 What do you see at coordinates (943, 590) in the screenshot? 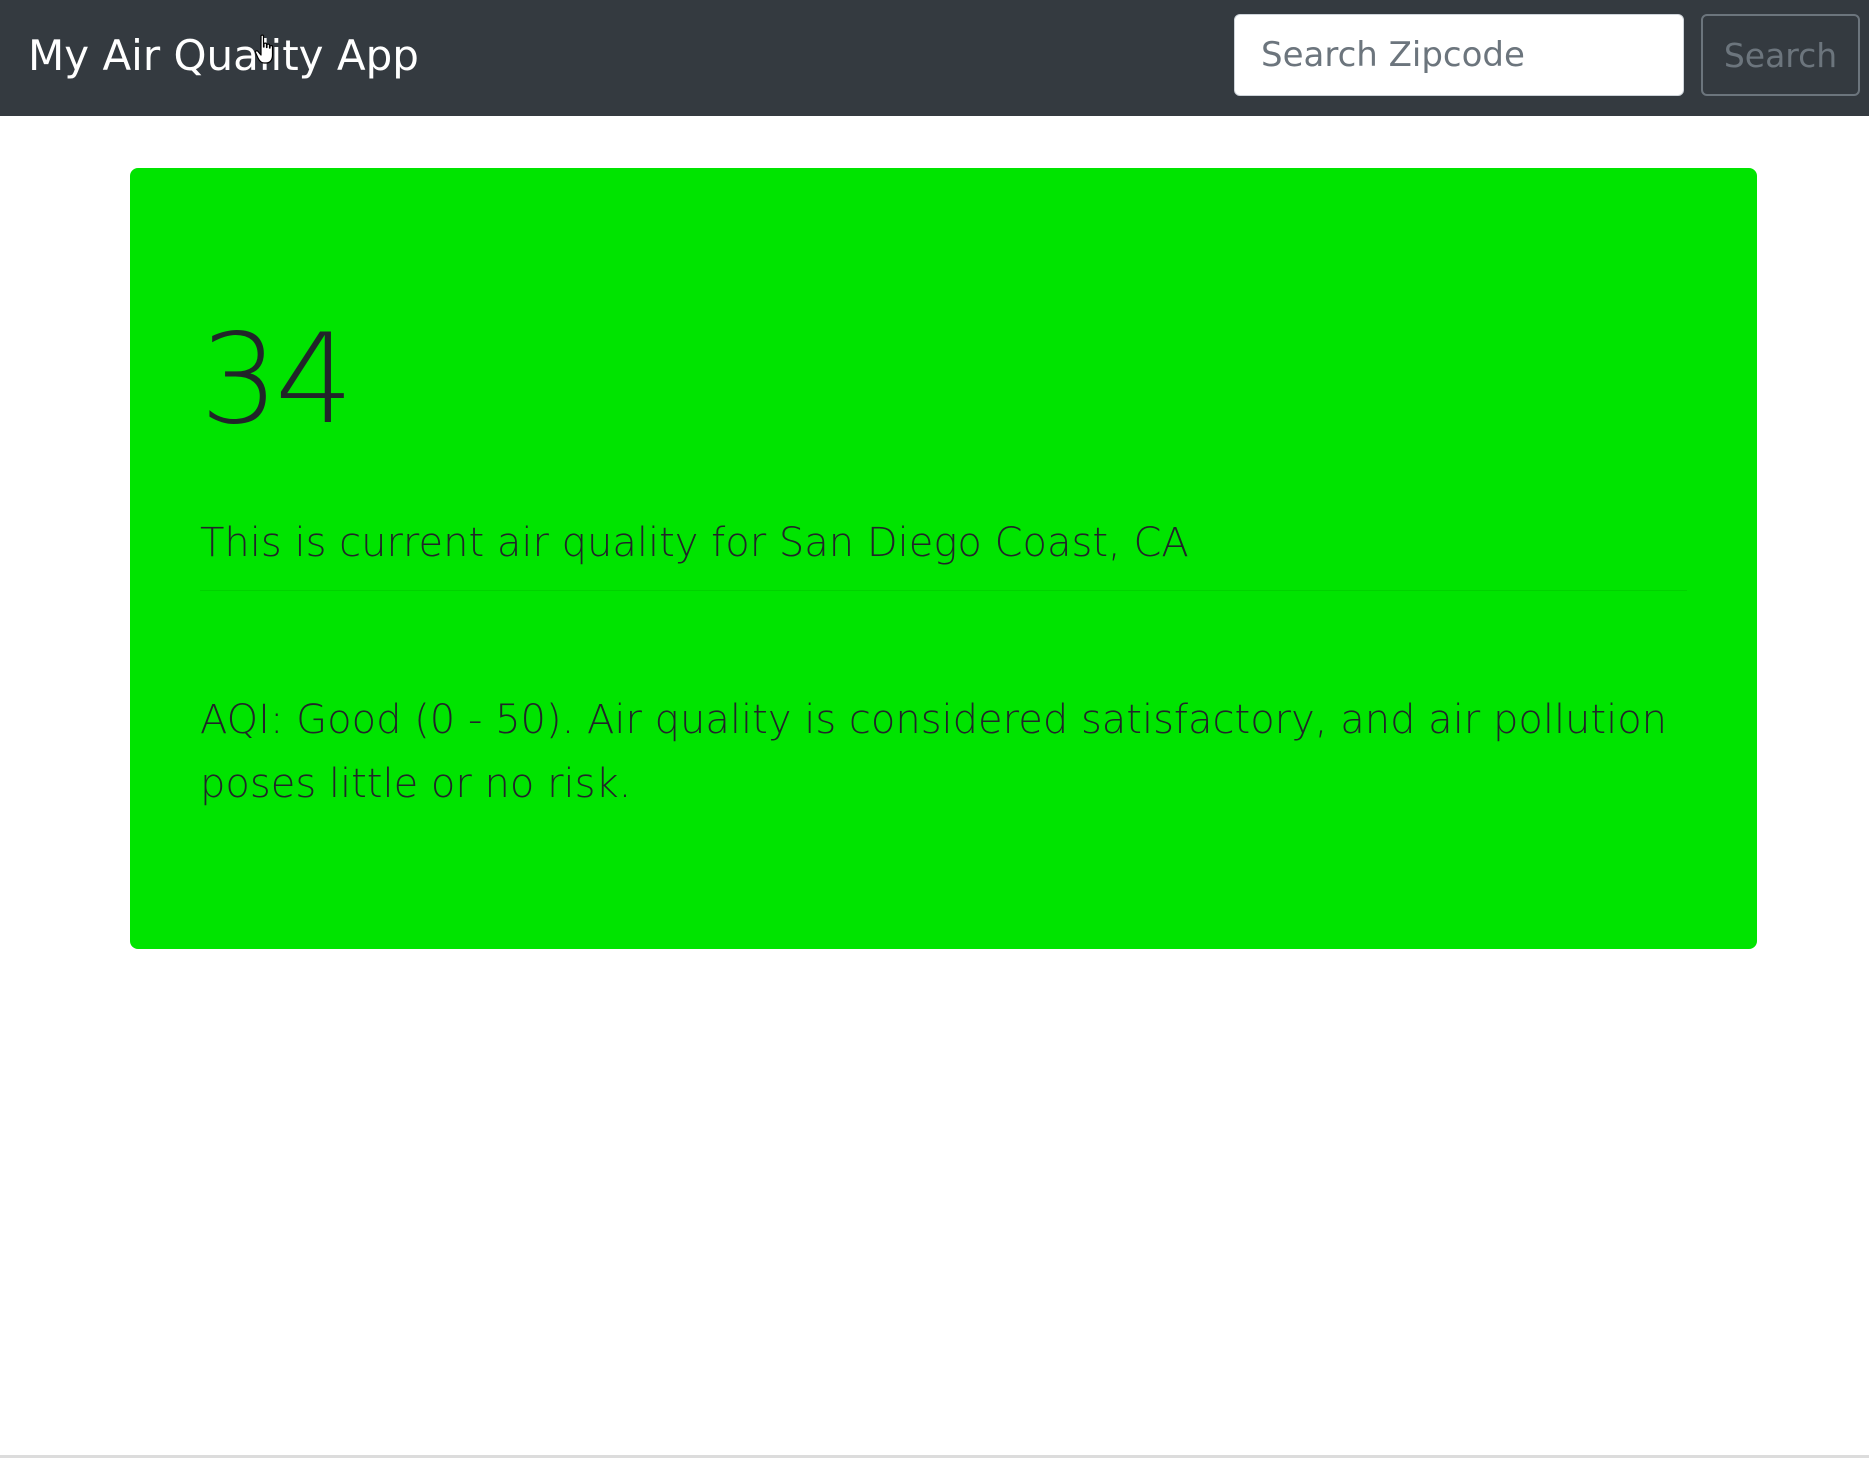
I see `divider` at bounding box center [943, 590].